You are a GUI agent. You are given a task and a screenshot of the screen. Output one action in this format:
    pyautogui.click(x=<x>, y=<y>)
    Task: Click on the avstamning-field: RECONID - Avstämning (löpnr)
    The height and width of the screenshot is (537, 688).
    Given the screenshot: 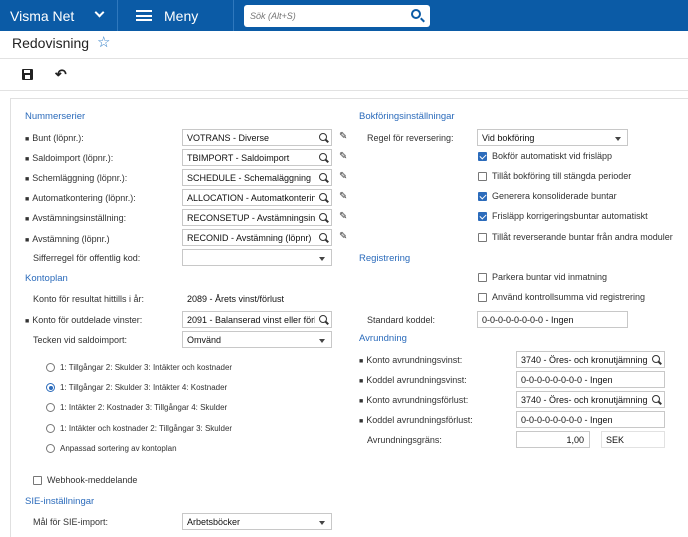 What is the action you would take?
    pyautogui.click(x=257, y=237)
    